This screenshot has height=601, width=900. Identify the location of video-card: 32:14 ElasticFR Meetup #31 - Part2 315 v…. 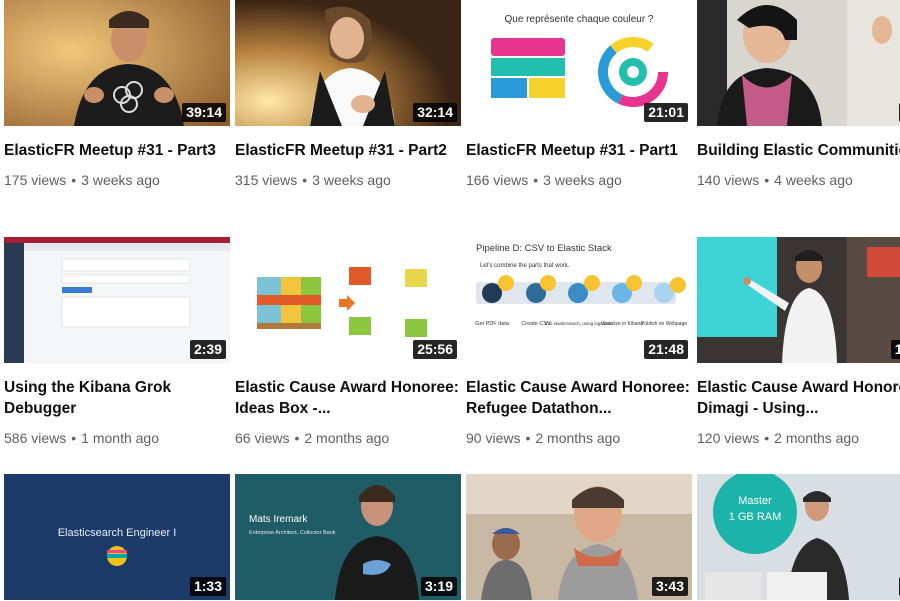
(348, 94).